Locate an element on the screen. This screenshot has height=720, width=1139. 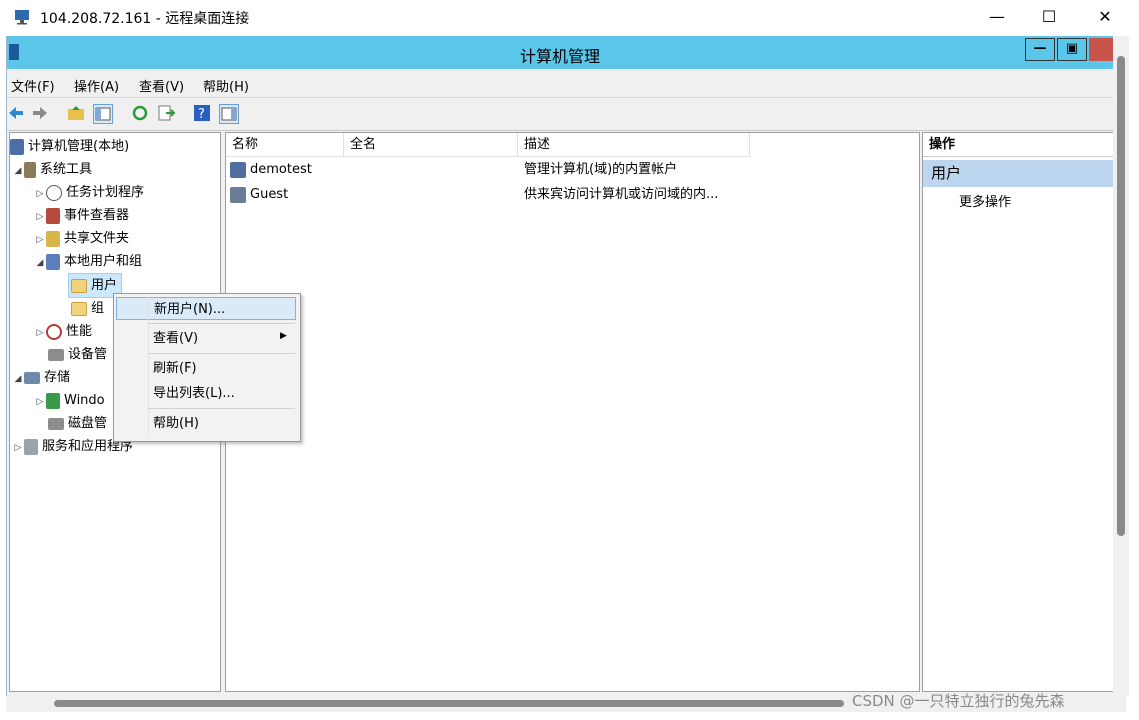
horizontal-scroll-thumb is located at coordinates (449, 703).